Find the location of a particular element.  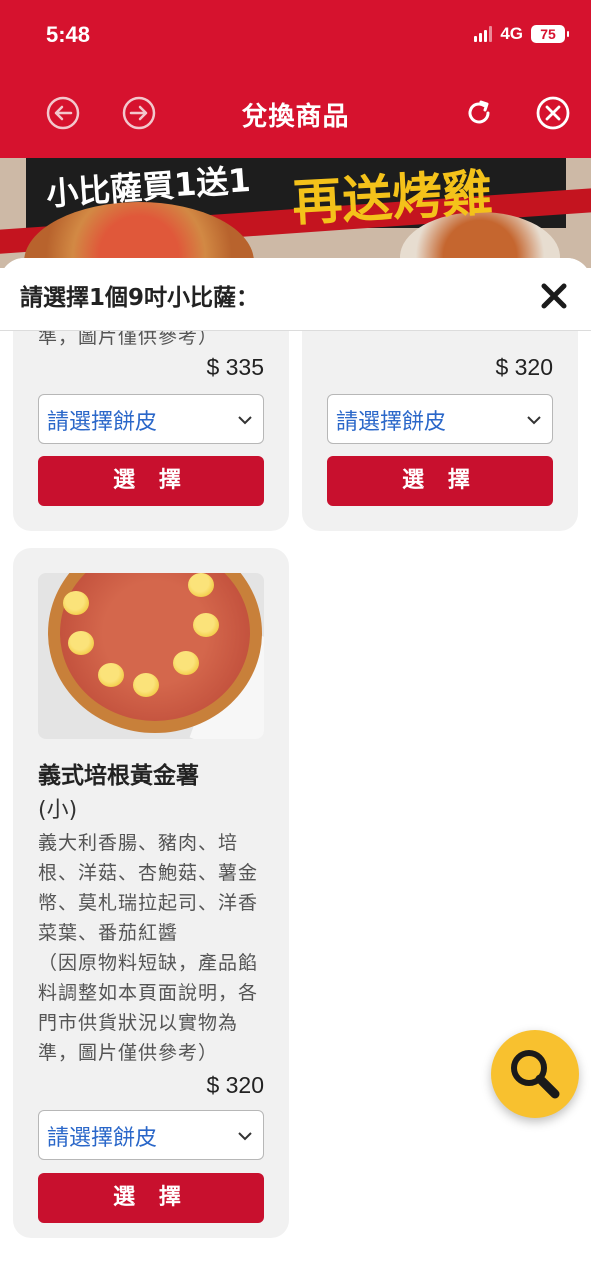

refresh-icon is located at coordinates (479, 113).